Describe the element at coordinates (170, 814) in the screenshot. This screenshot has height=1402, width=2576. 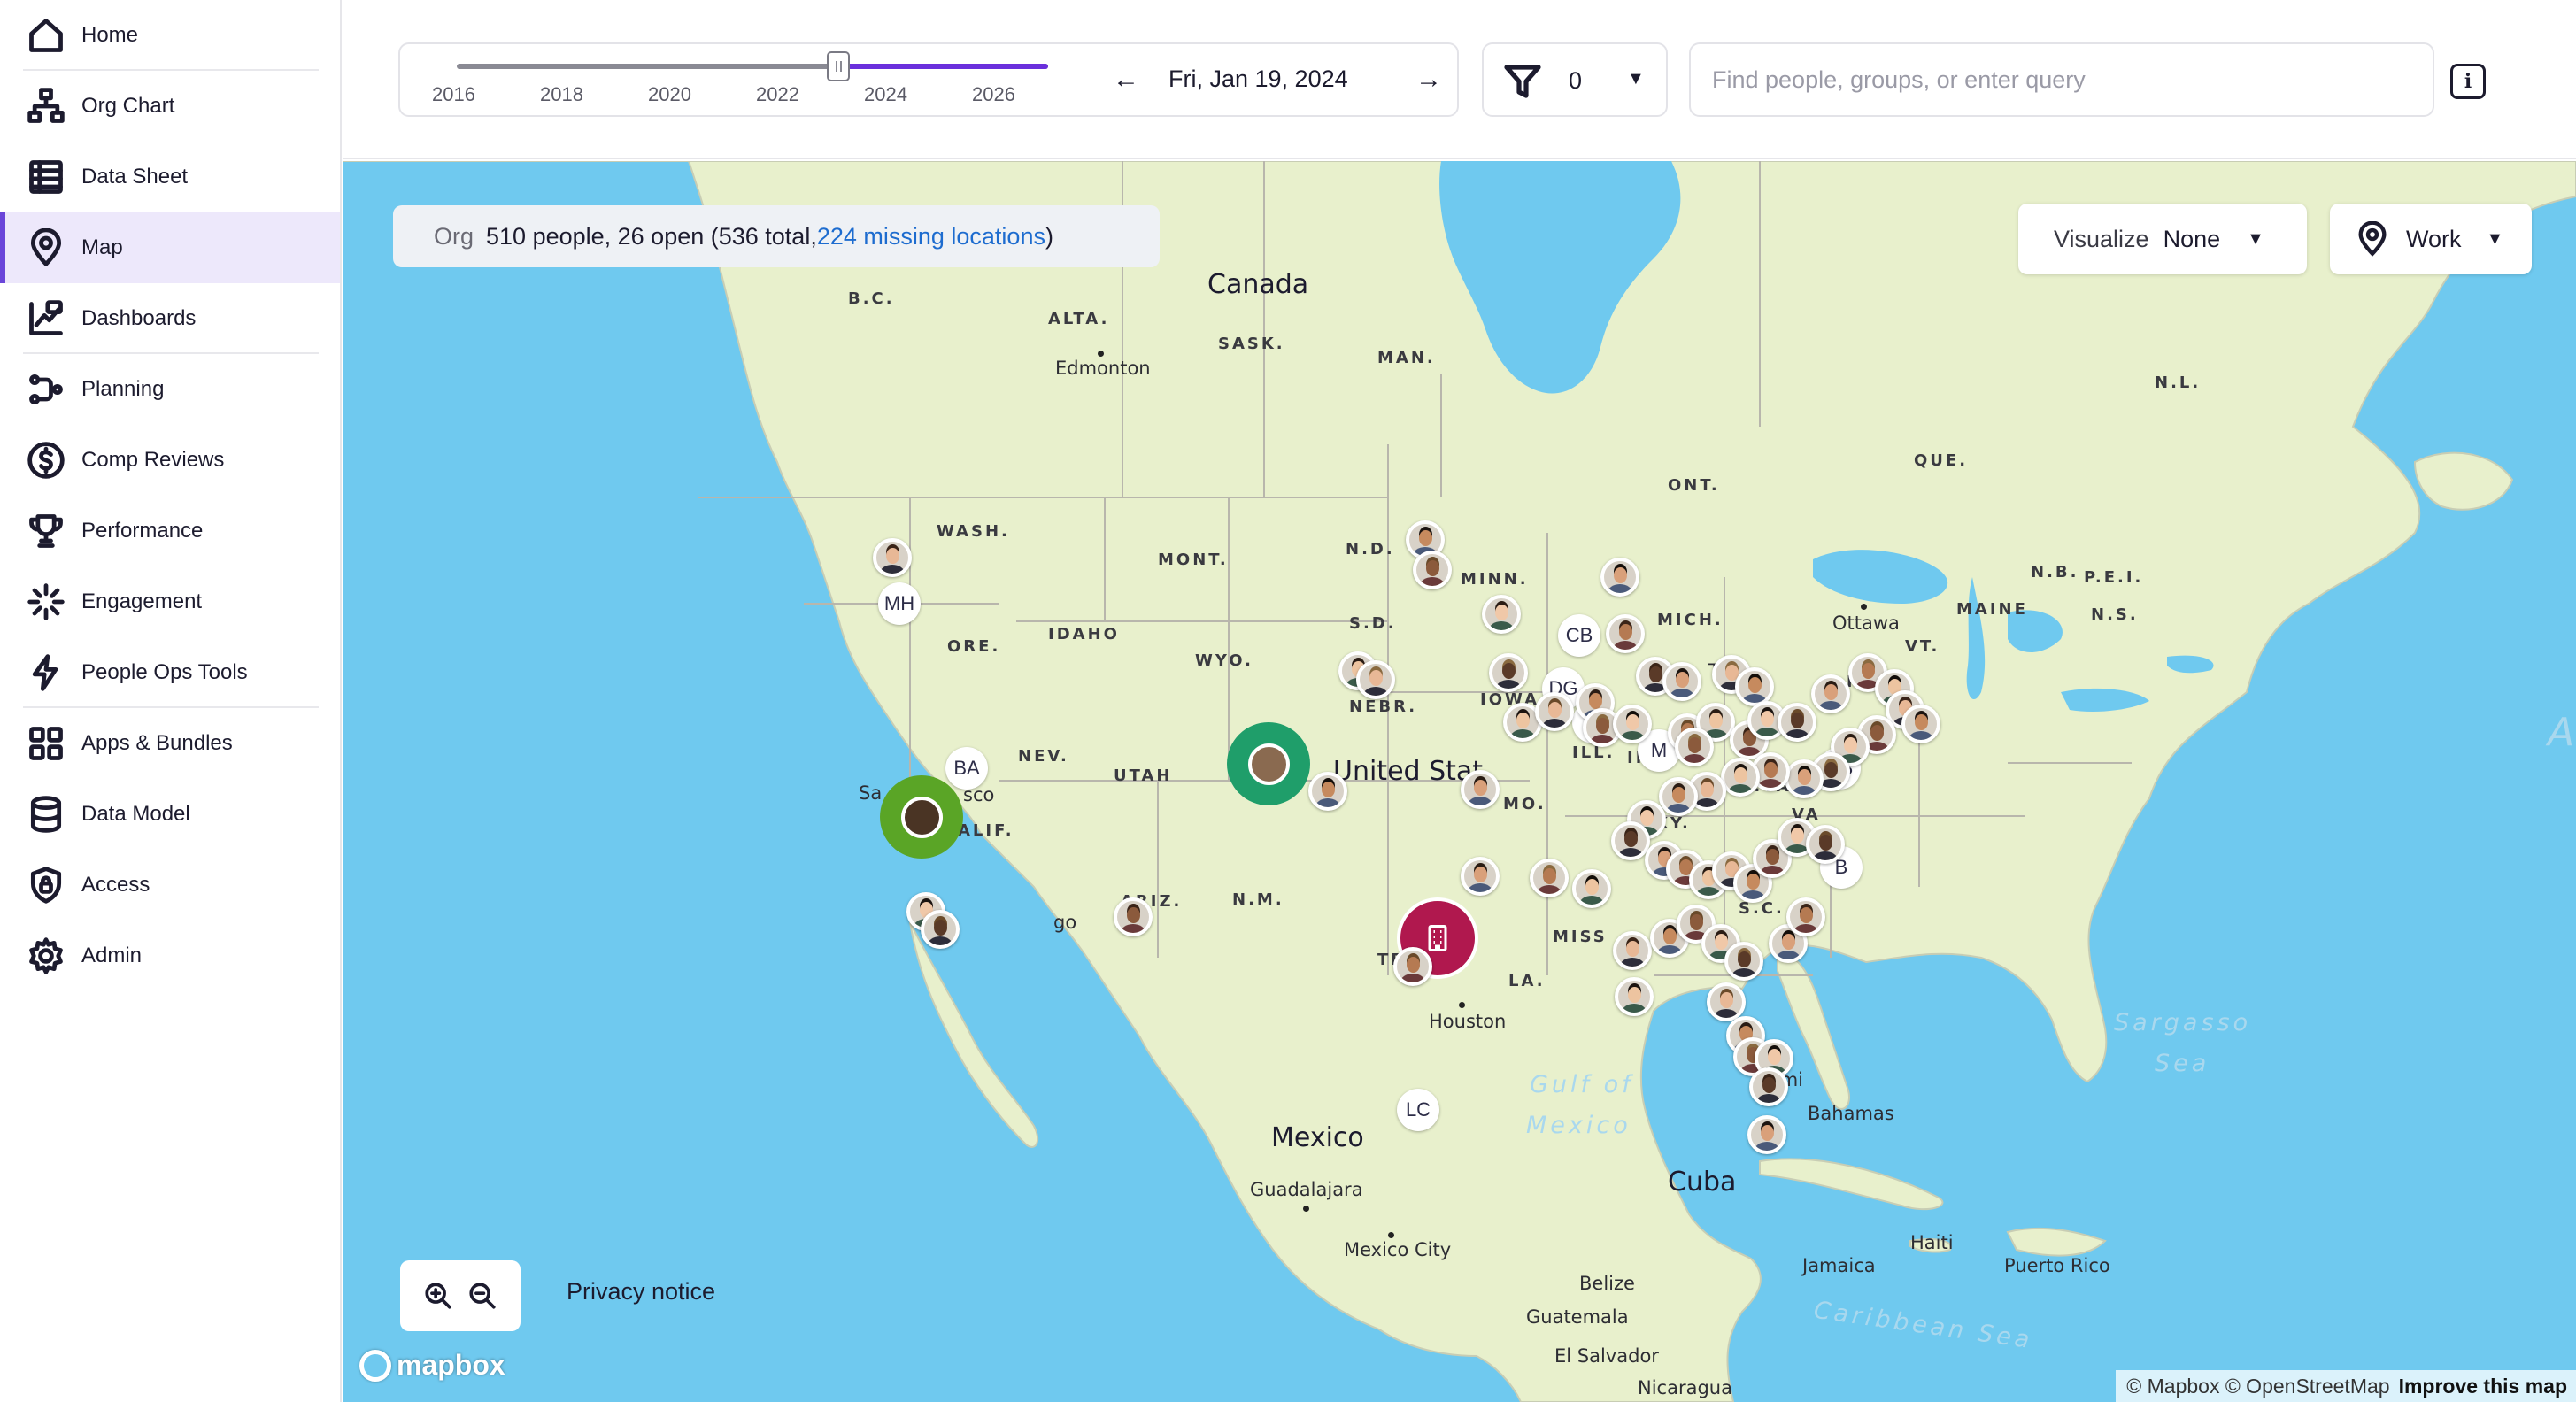
I see `sidebar-item-data-model: Data Model` at that location.